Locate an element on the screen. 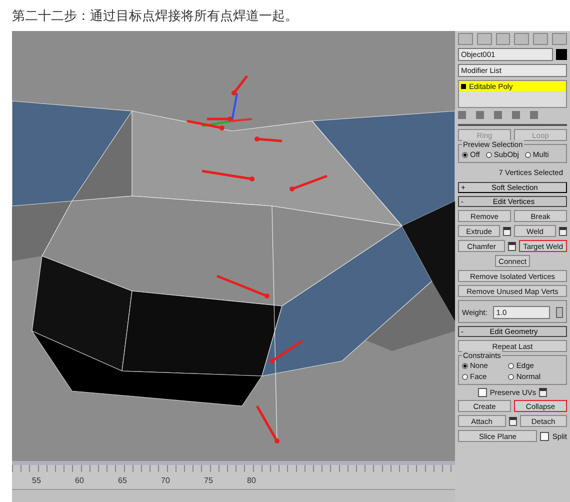 Image resolution: width=570 pixels, height=502 pixels. spinner-icon is located at coordinates (559, 312).